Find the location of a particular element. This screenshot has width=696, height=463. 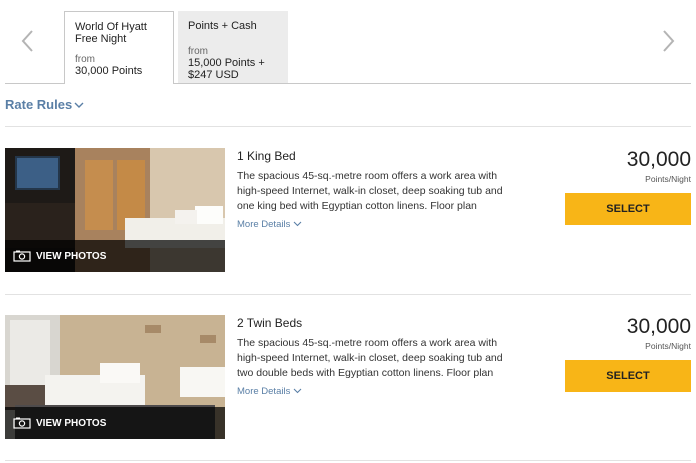

tab-title: World Of Hyatt Free Night is located at coordinates (111, 33).